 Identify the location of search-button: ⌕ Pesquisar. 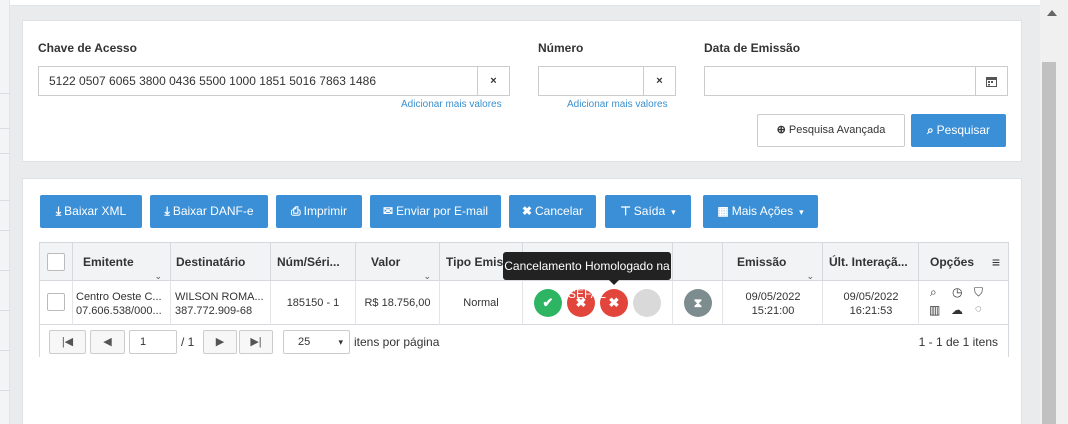
(958, 130).